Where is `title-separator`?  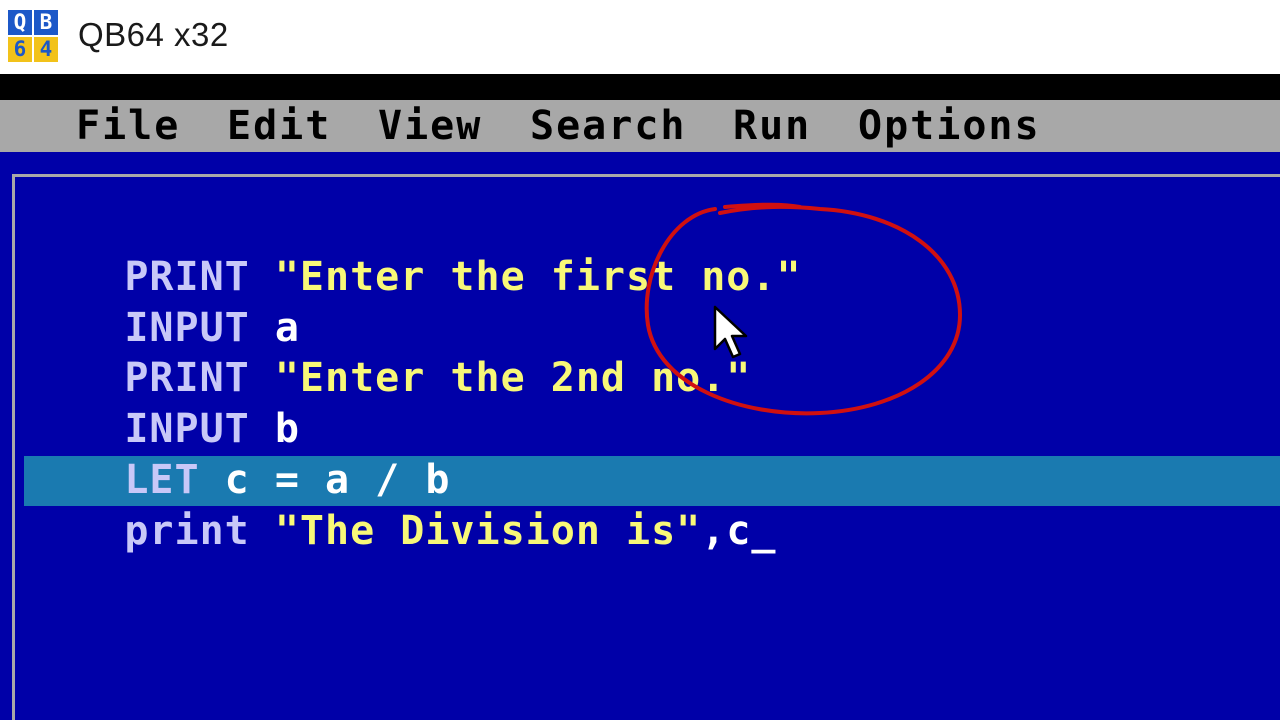 title-separator is located at coordinates (640, 87).